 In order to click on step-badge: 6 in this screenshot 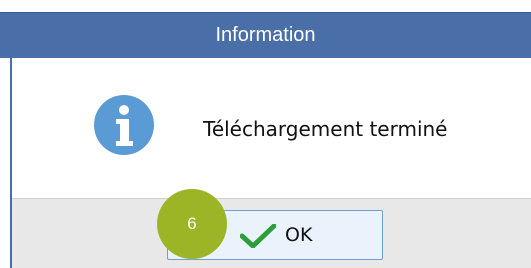, I will do `click(192, 224)`.